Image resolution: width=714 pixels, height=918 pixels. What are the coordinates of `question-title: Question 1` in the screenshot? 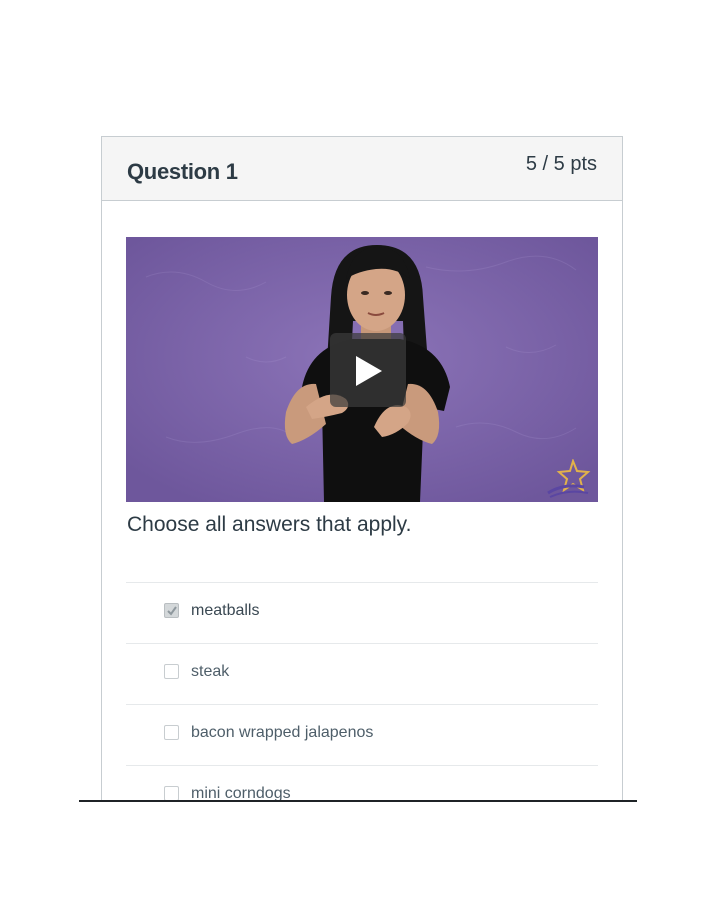 It's located at (182, 171).